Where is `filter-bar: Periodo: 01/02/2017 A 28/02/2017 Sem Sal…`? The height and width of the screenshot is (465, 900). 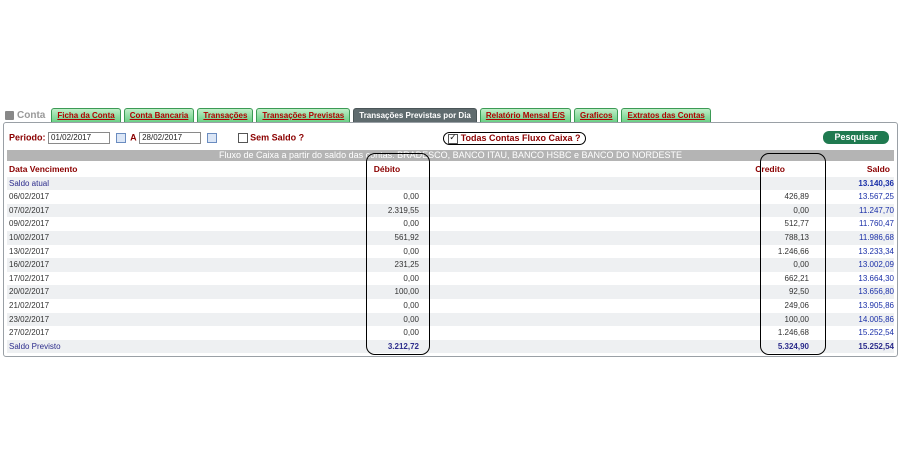 filter-bar: Periodo: 01/02/2017 A 28/02/2017 Sem Sal… is located at coordinates (449, 138).